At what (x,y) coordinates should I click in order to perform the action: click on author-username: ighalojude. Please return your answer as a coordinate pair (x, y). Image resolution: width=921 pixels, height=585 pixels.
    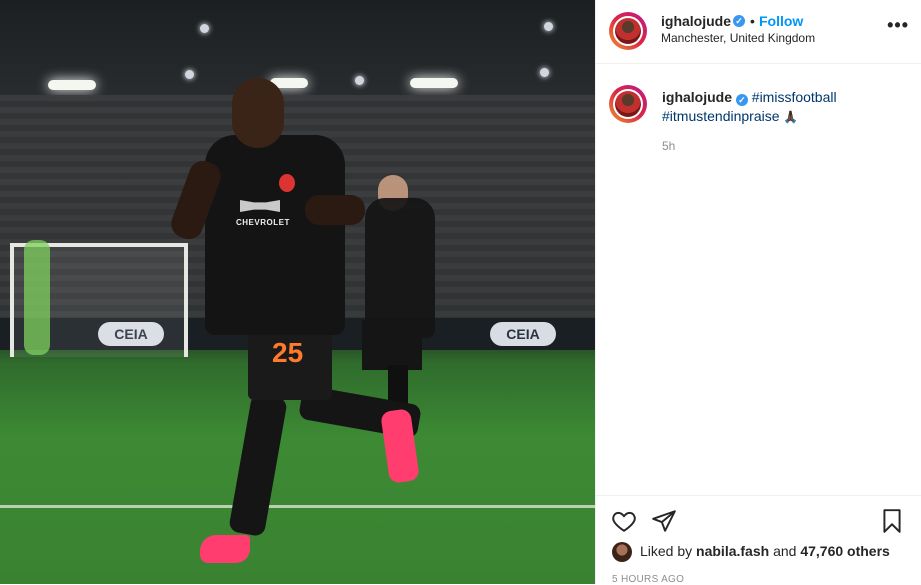
    Looking at the image, I should click on (696, 21).